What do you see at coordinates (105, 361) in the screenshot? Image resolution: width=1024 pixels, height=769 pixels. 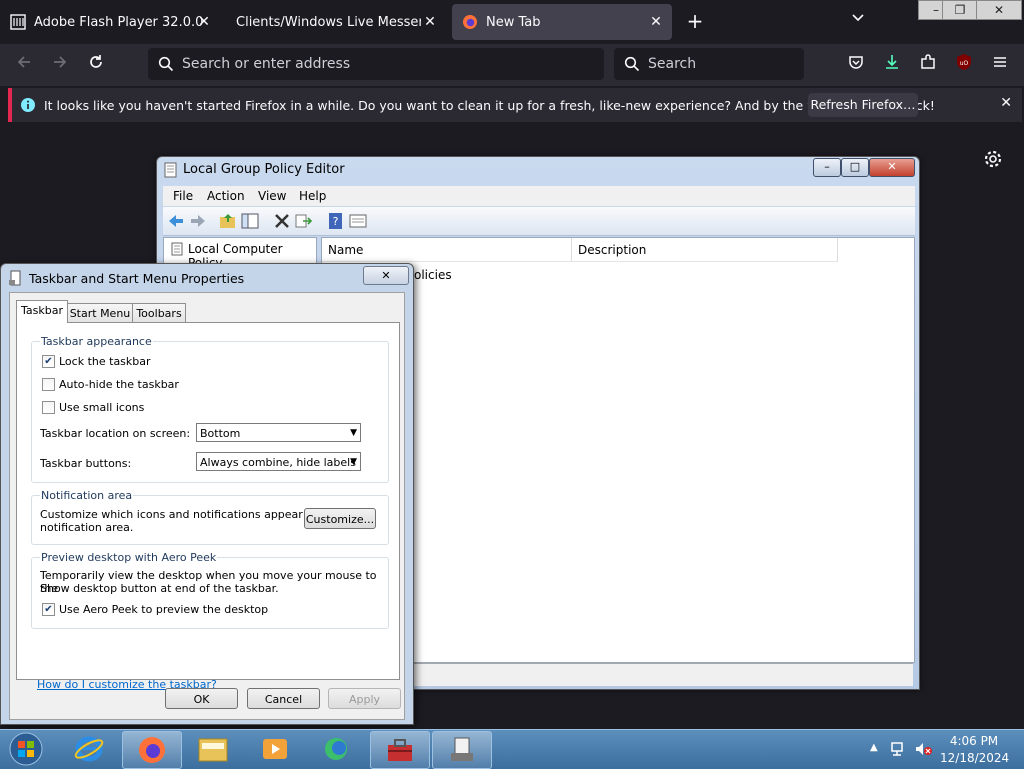 I see `checkbox-label: Lock the taskbar` at bounding box center [105, 361].